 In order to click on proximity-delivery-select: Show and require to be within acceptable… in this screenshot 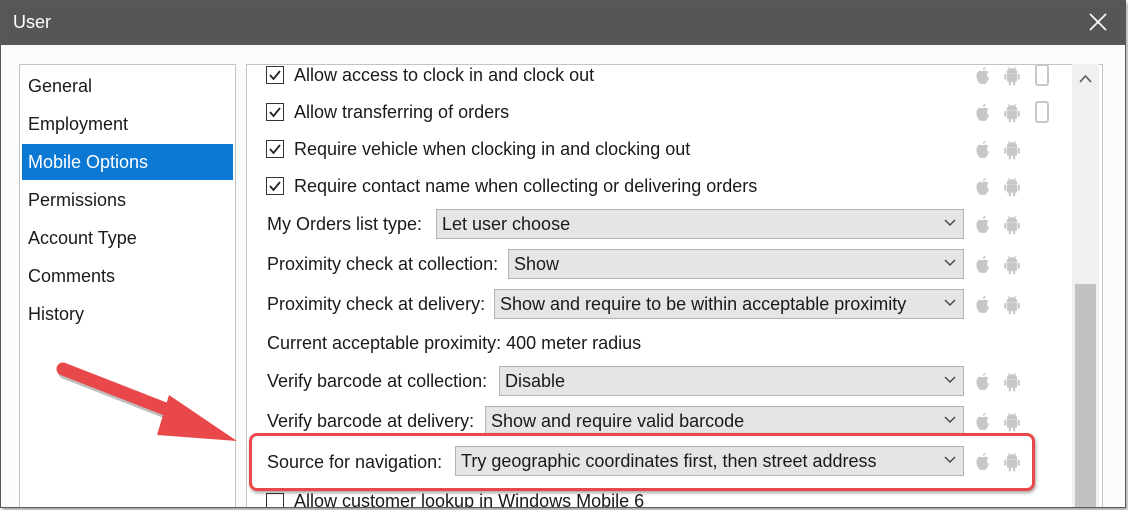, I will do `click(729, 304)`.